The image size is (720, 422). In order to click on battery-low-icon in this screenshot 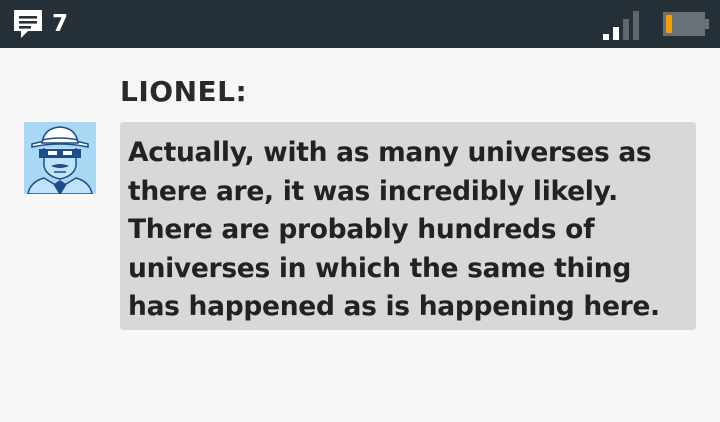, I will do `click(686, 24)`.